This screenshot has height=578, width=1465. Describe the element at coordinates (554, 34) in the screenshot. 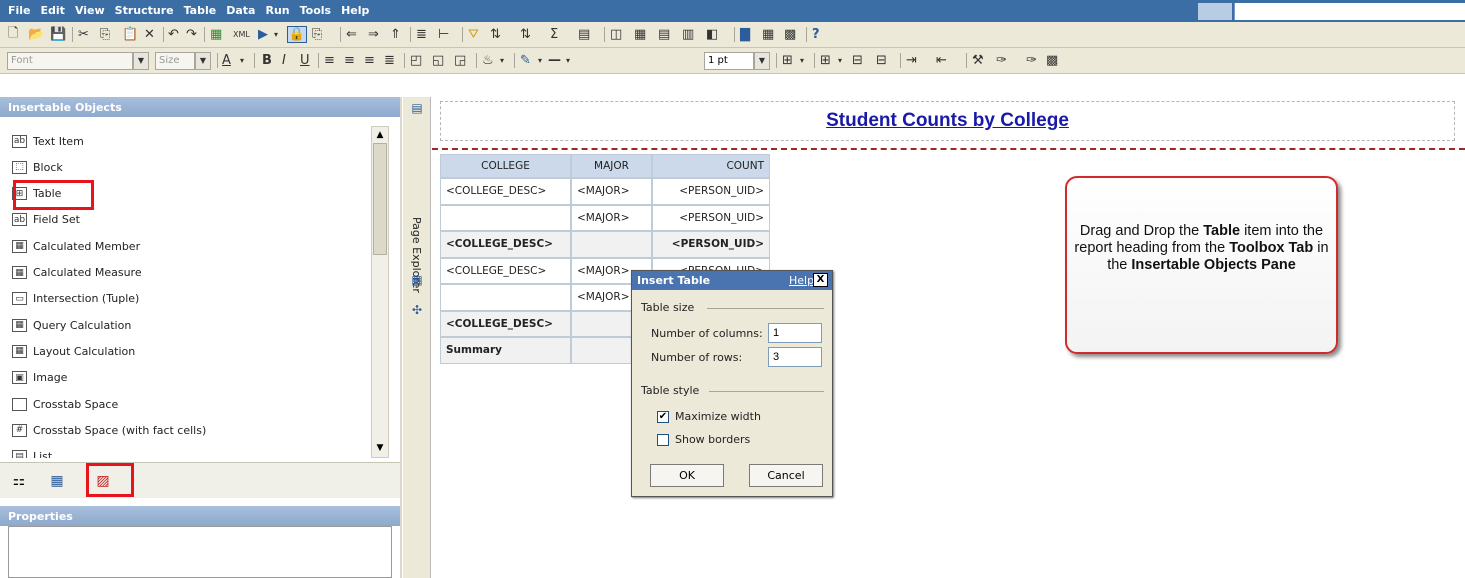

I see `summarize-icon: Σ` at that location.